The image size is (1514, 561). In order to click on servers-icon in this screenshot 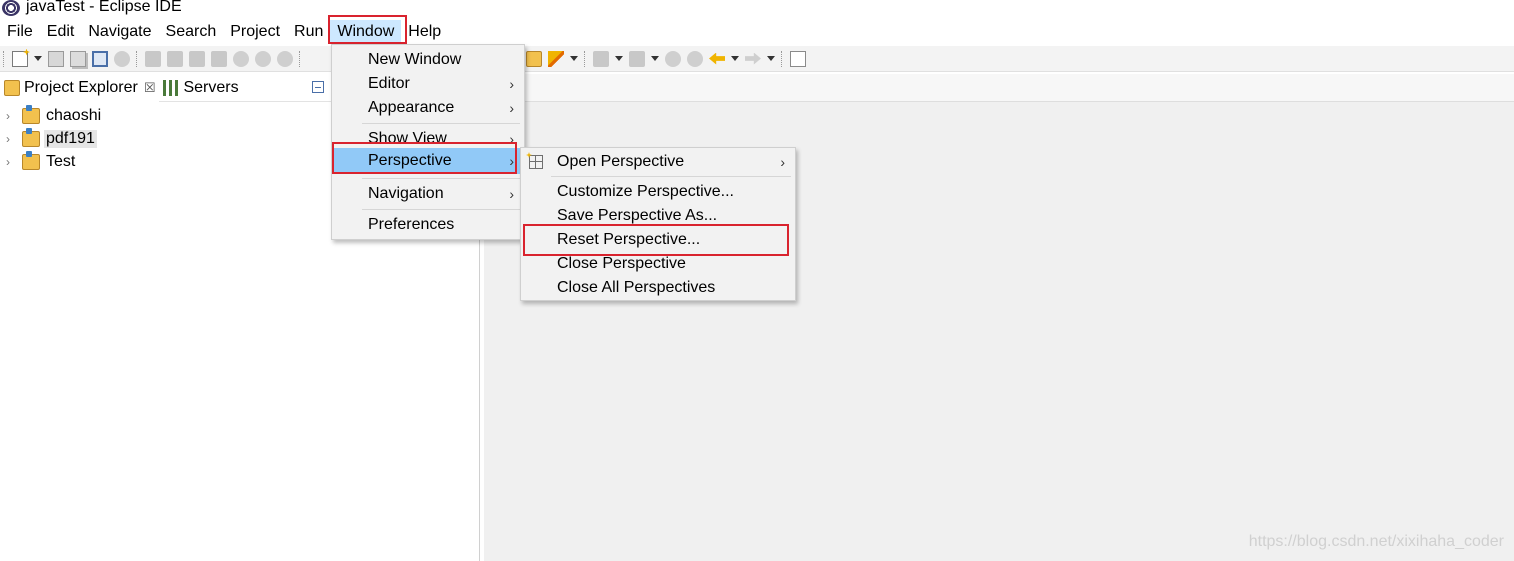, I will do `click(171, 87)`.